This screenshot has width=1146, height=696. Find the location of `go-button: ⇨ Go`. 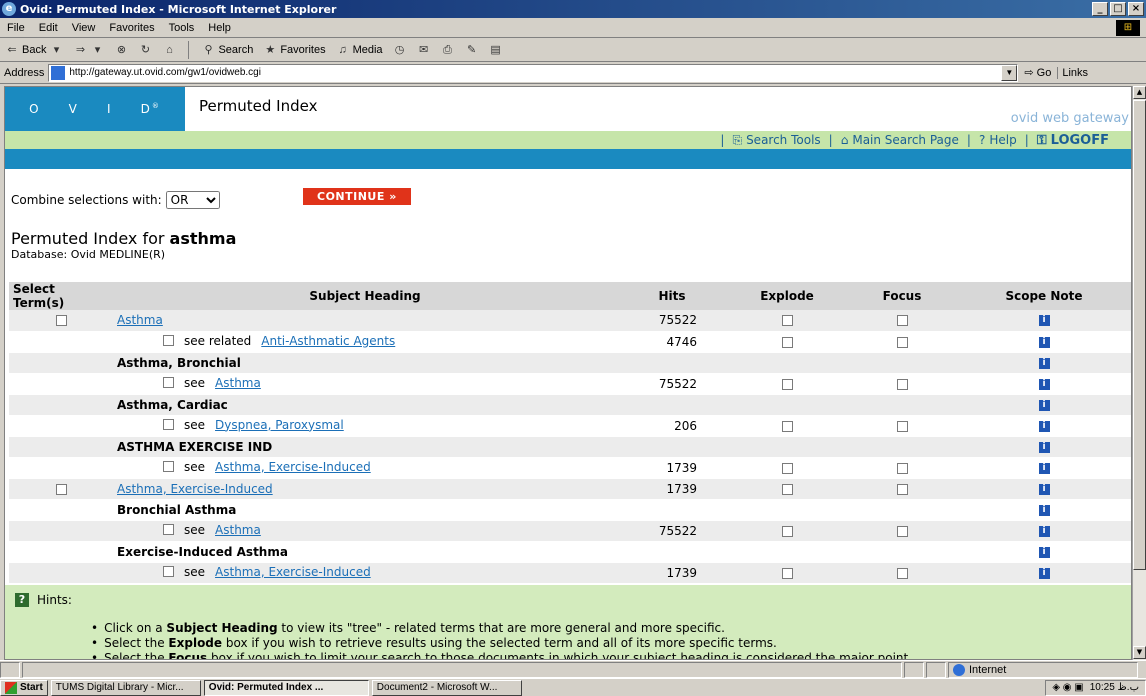

go-button: ⇨ Go is located at coordinates (1037, 72).